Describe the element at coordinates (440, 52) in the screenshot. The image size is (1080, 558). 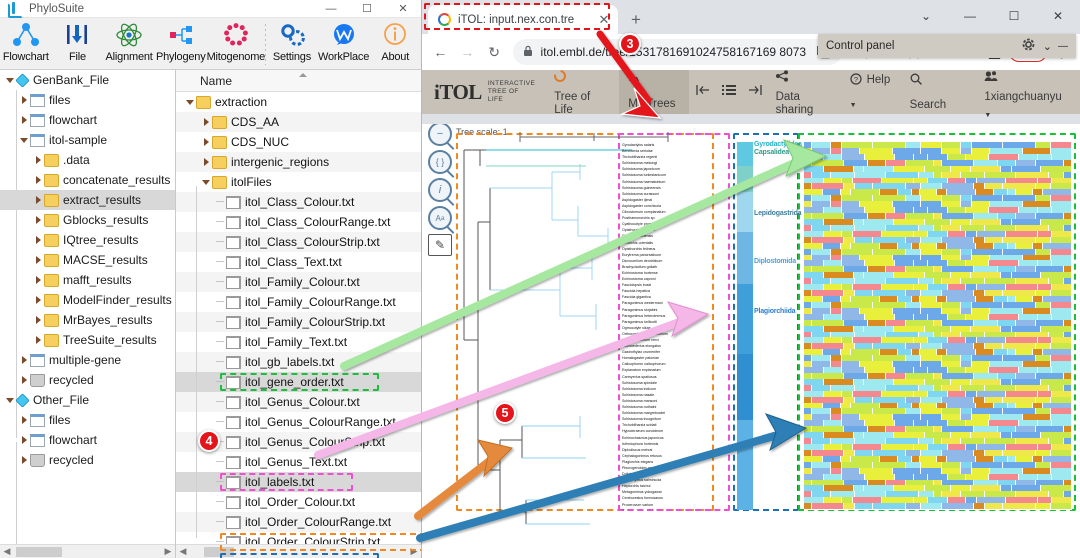
I see `back-button: ←` at that location.